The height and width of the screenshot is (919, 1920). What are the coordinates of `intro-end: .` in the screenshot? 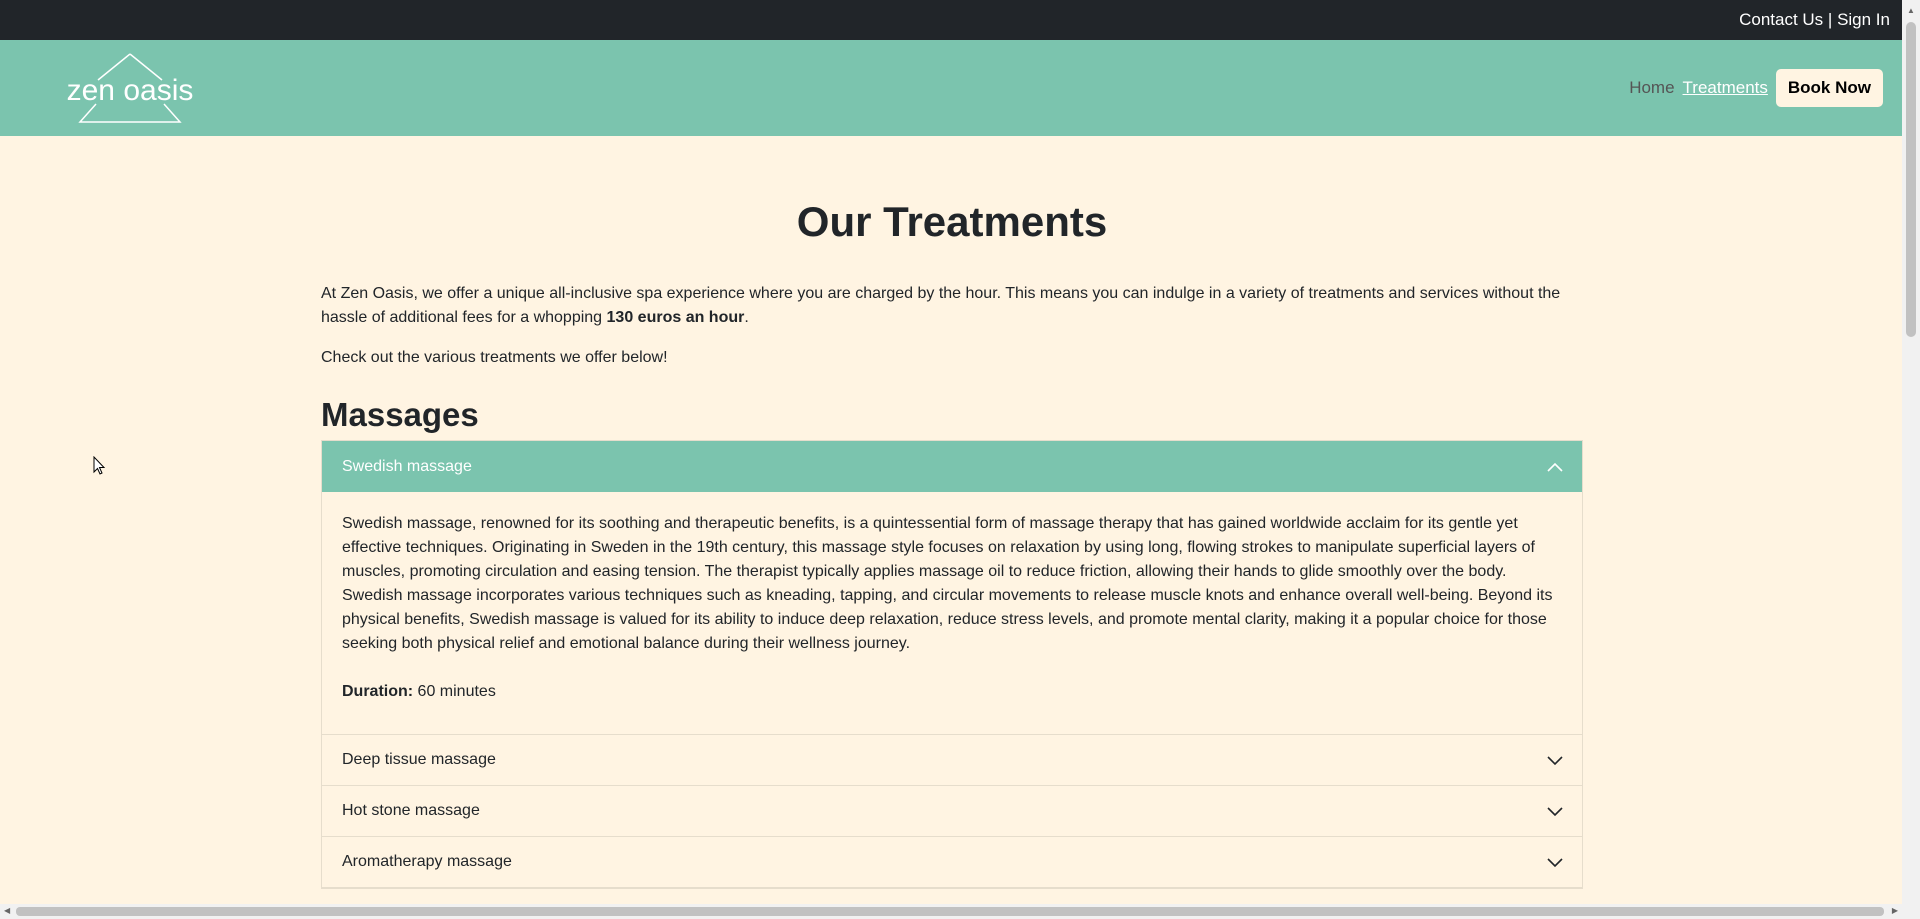 It's located at (746, 317).